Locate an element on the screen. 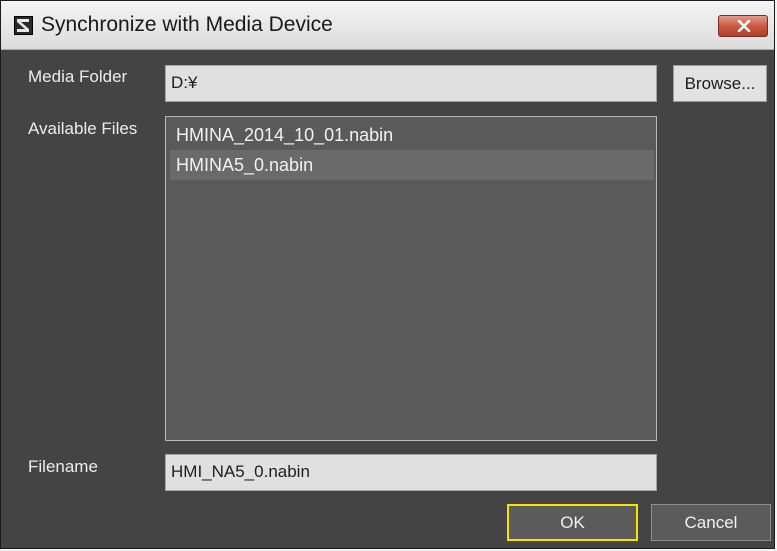 The height and width of the screenshot is (551, 777). close-button is located at coordinates (743, 26).